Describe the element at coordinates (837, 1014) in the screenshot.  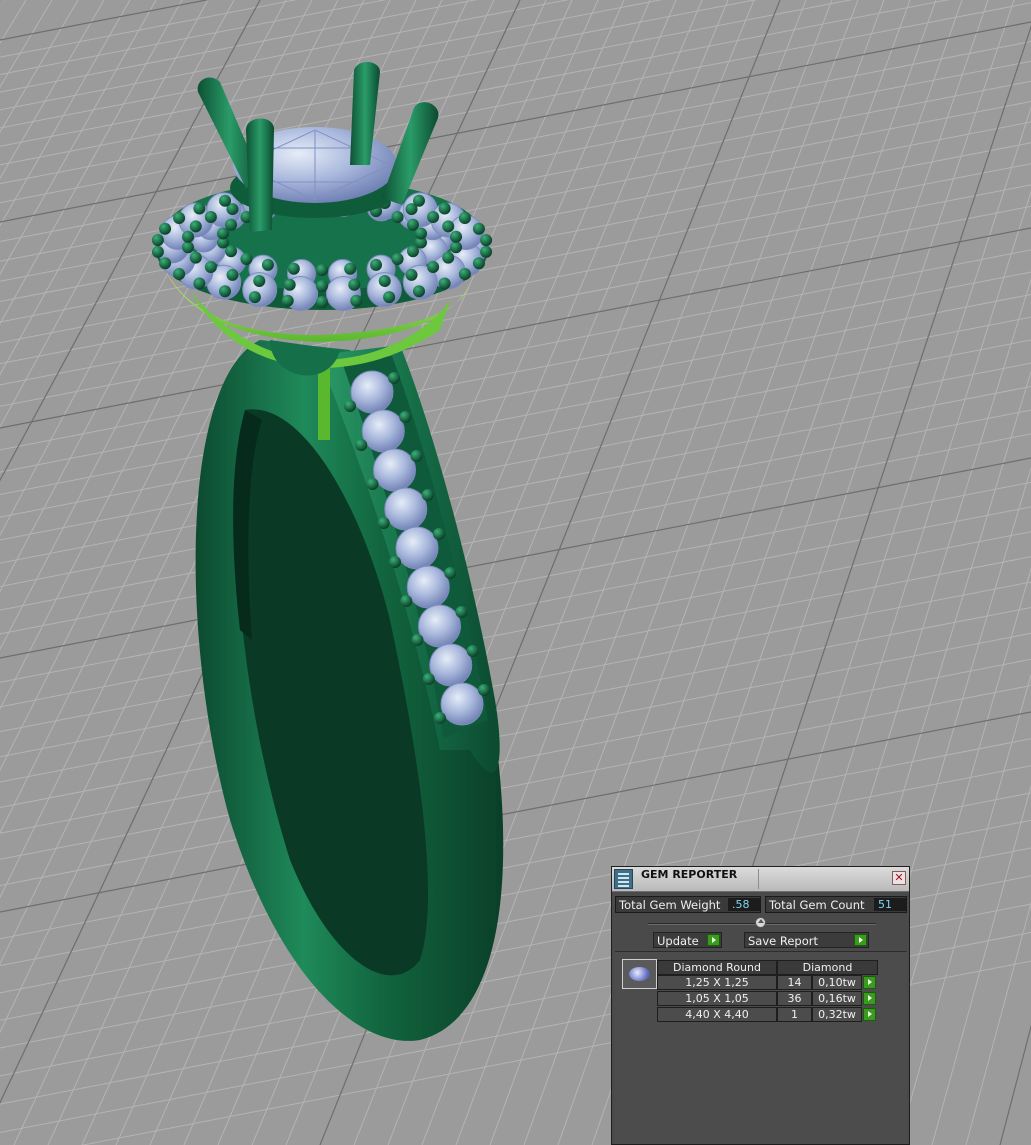
I see `row-weight: 0,32tw` at that location.